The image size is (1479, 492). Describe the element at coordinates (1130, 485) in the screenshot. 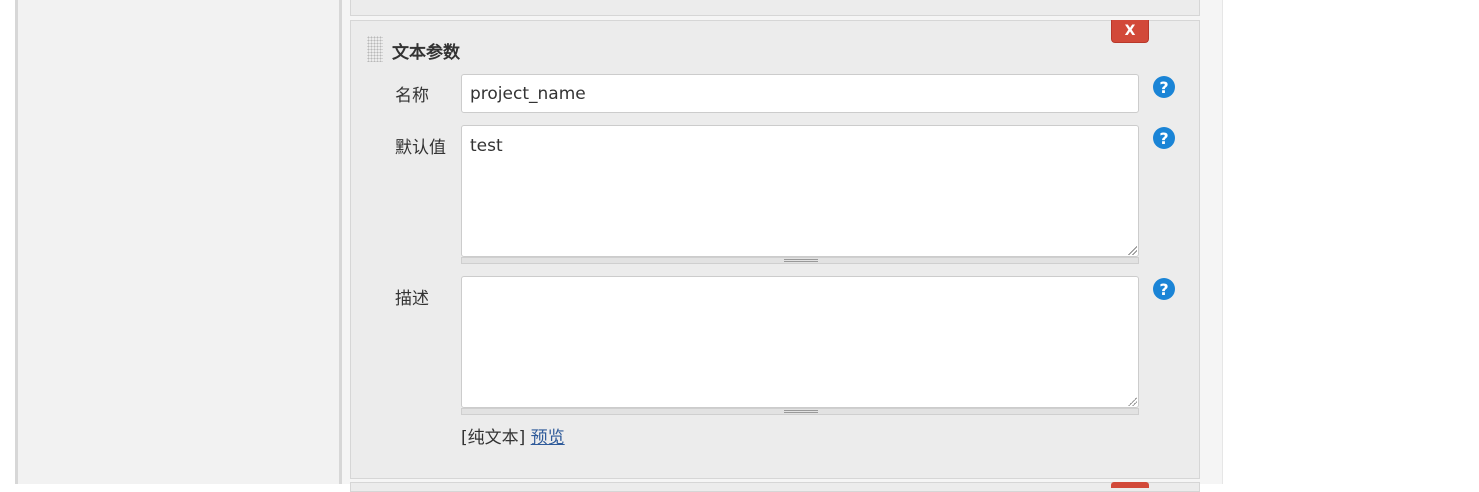

I see `next-delete-button` at that location.